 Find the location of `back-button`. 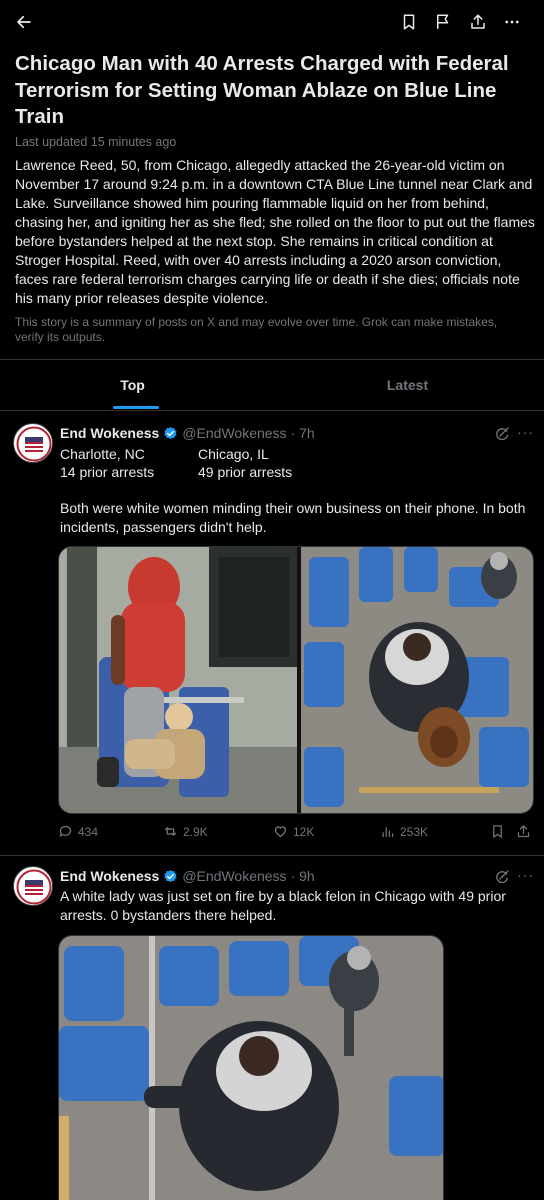

back-button is located at coordinates (24, 22).